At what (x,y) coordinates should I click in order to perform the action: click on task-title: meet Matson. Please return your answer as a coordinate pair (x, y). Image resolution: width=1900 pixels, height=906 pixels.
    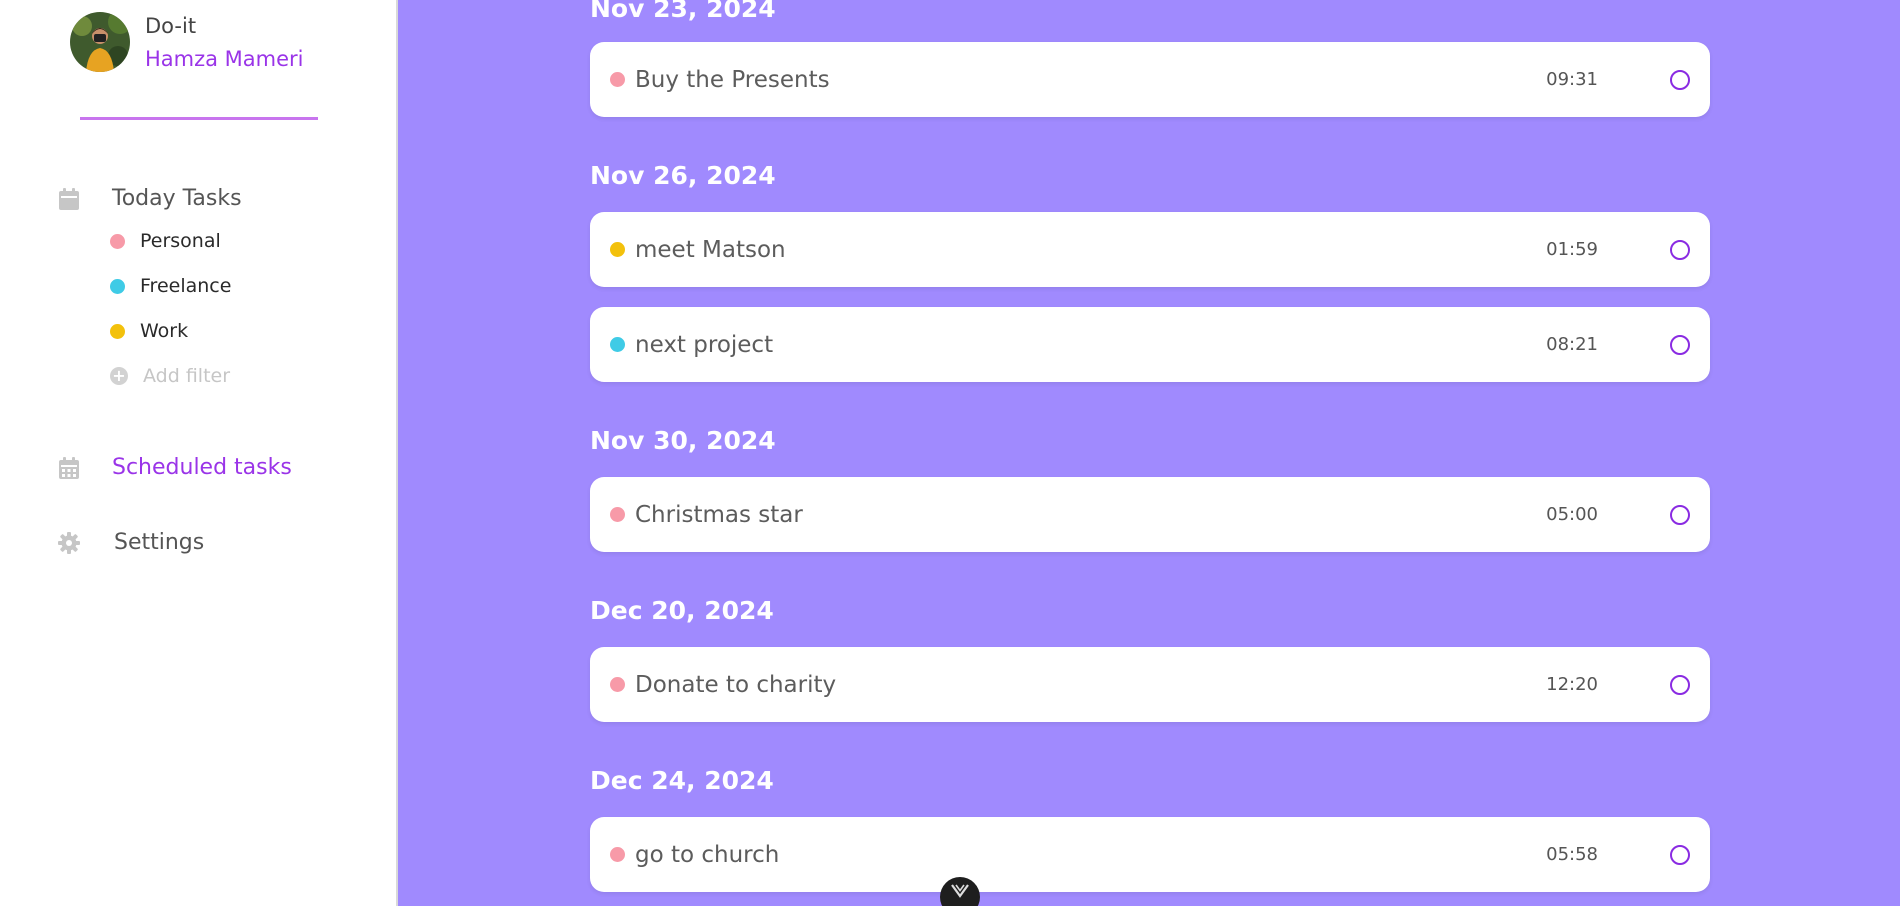
    Looking at the image, I should click on (710, 249).